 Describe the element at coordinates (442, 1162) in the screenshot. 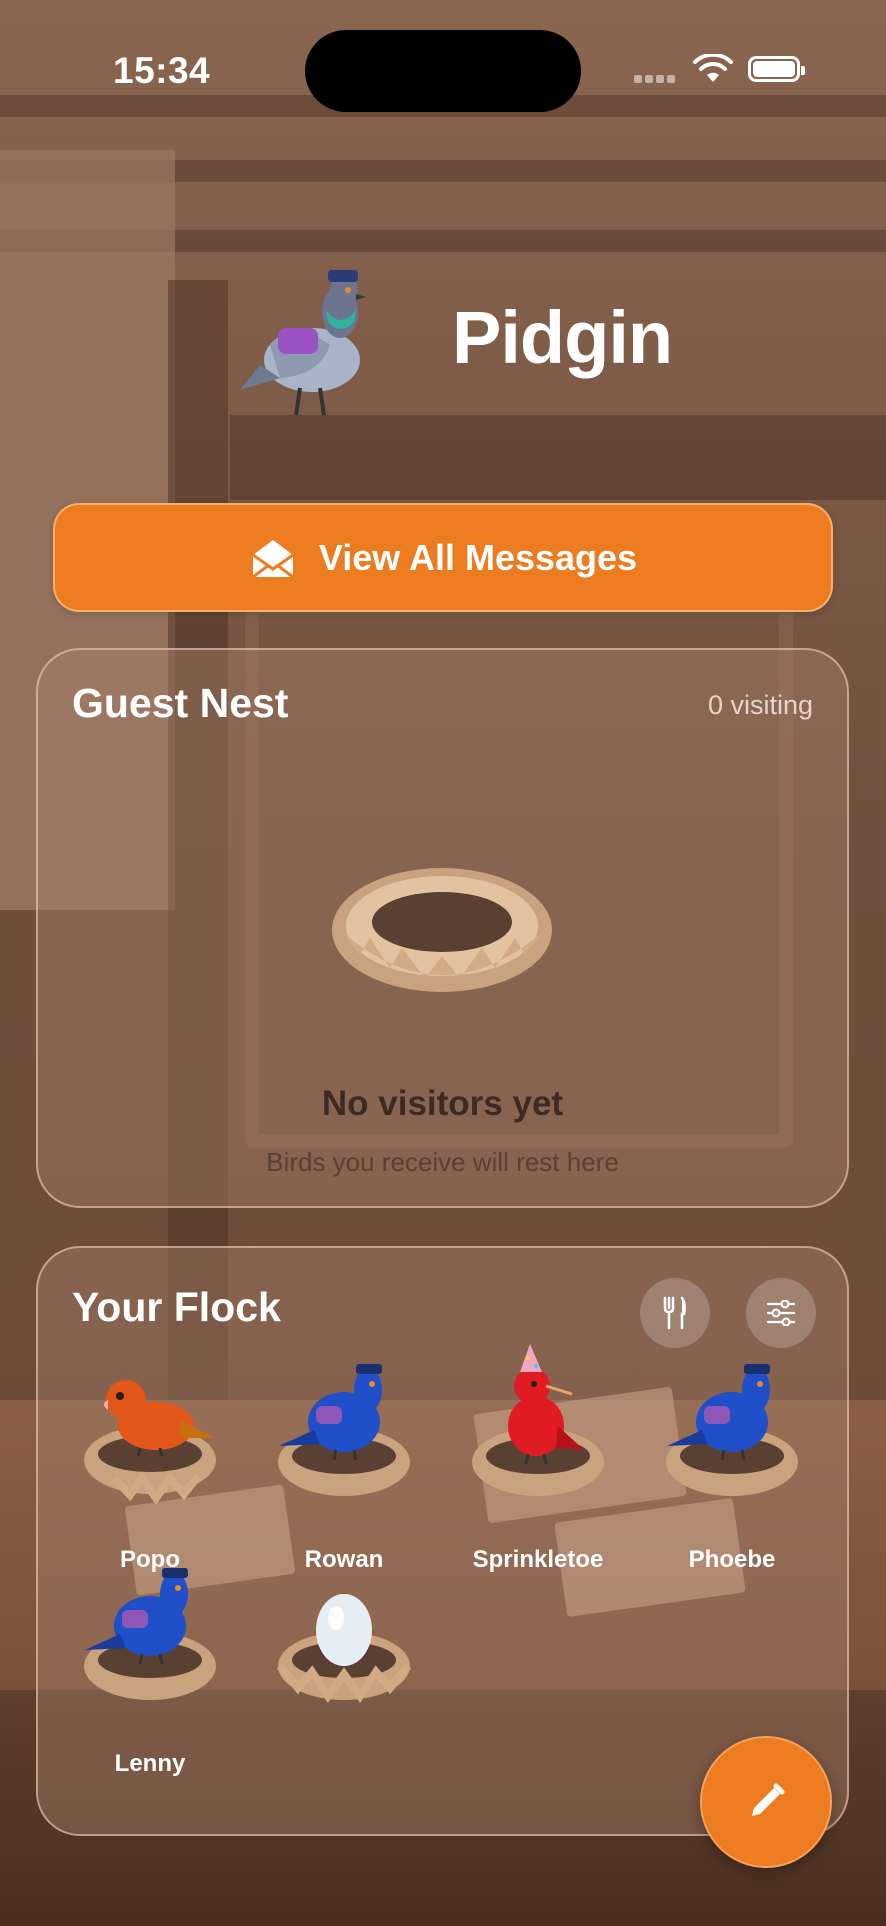

I see `empty-state-subtitle: Birds you receive will rest here` at that location.